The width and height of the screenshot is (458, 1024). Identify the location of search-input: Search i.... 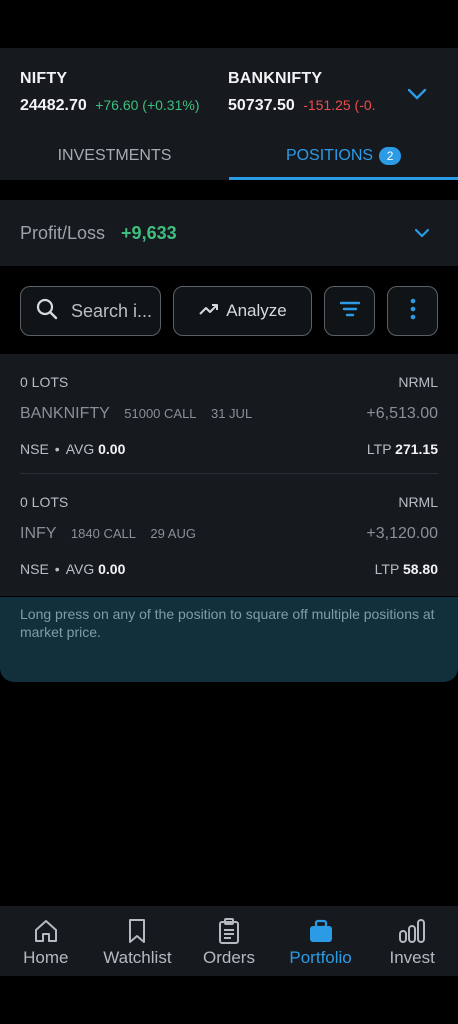
(90, 311).